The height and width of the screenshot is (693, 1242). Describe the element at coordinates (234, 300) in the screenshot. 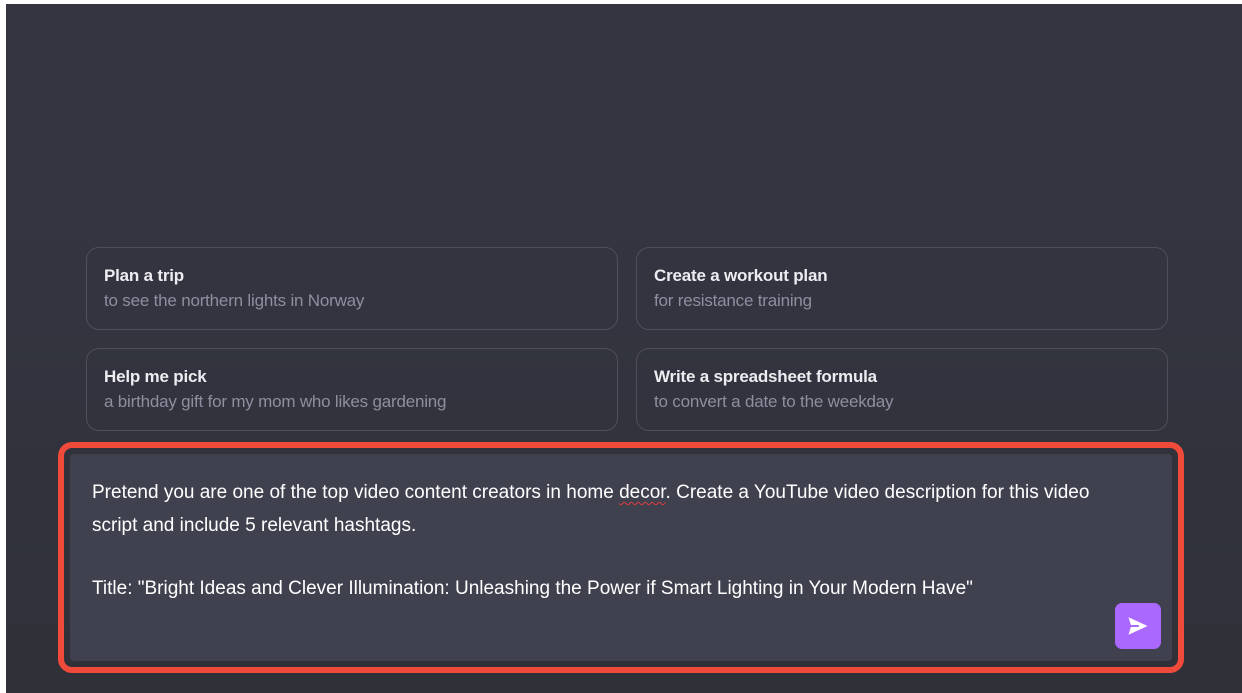

I see `suggestion-subtitle: to see the northern lights in Norway` at that location.